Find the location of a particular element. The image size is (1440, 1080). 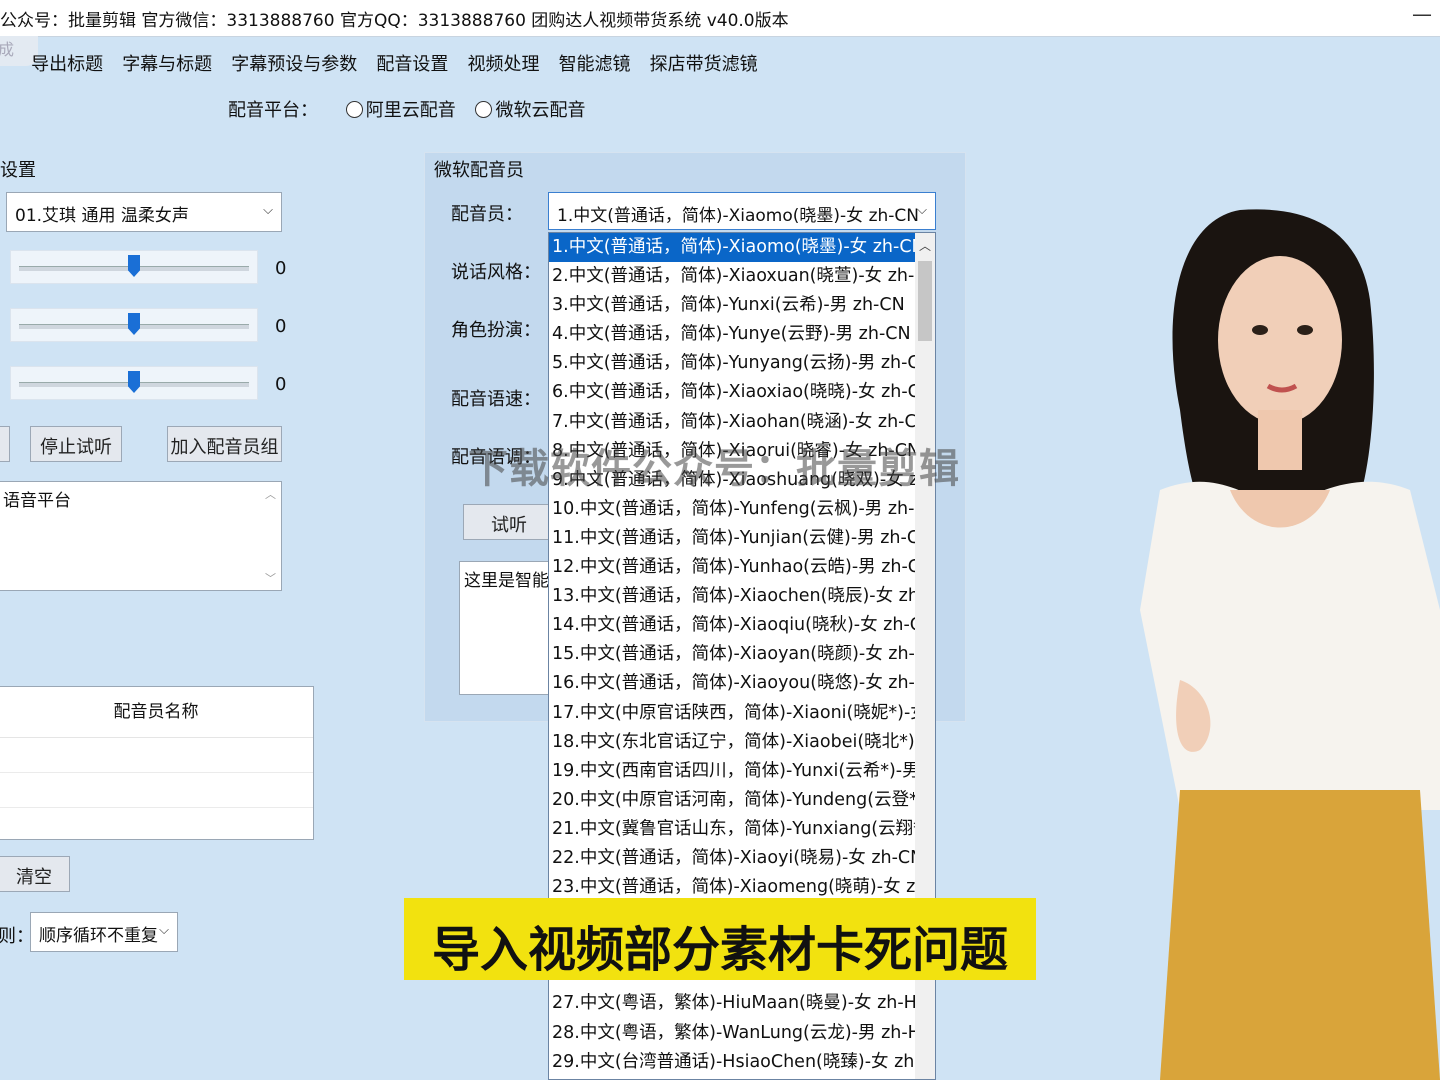

radio-aliyun-label: 阿里云配音 is located at coordinates (410, 110).